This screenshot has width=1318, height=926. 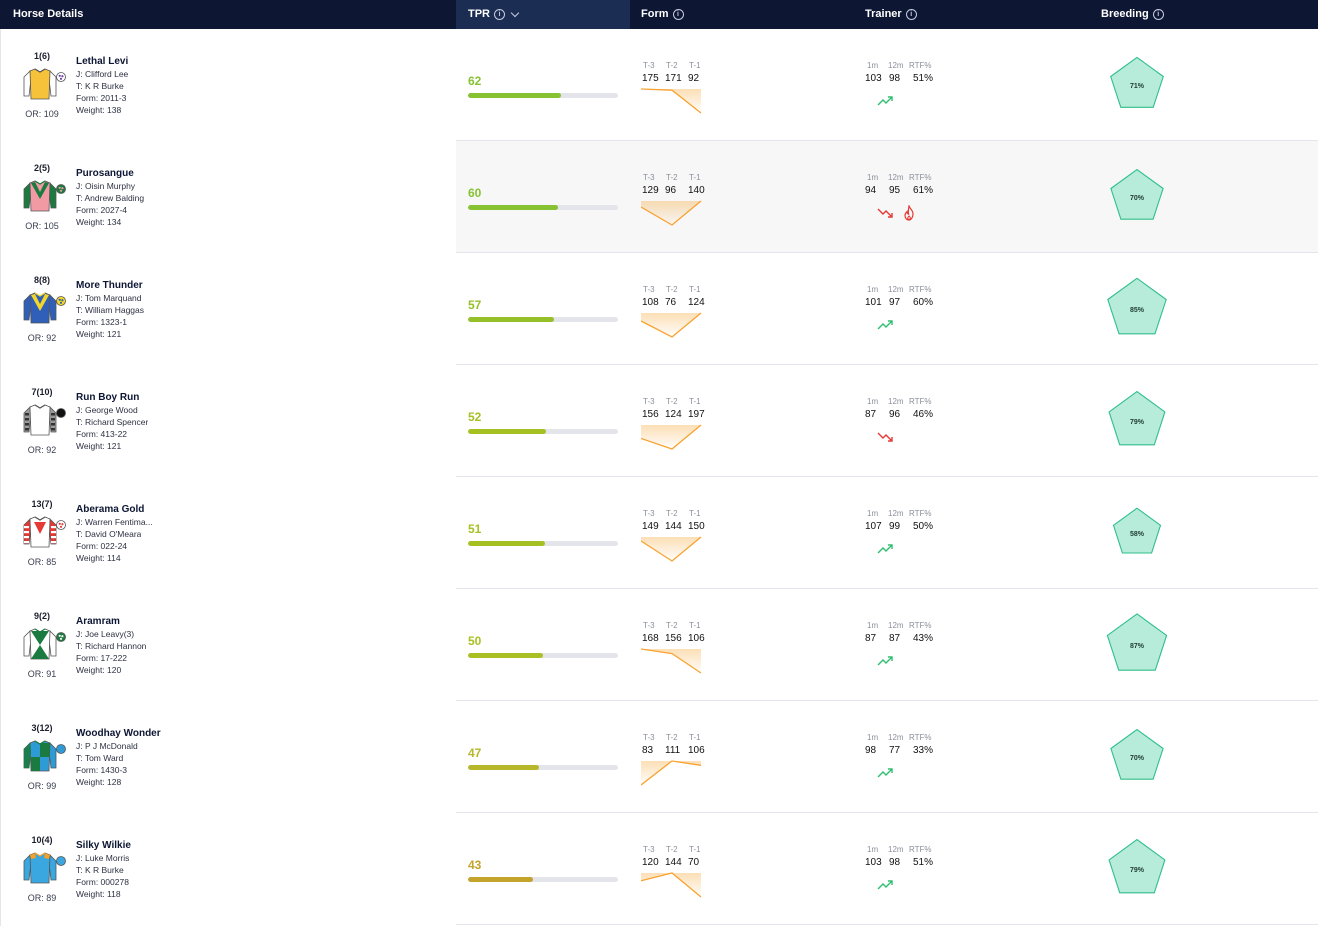 What do you see at coordinates (110, 509) in the screenshot?
I see `horse-name: Aberama Gold` at bounding box center [110, 509].